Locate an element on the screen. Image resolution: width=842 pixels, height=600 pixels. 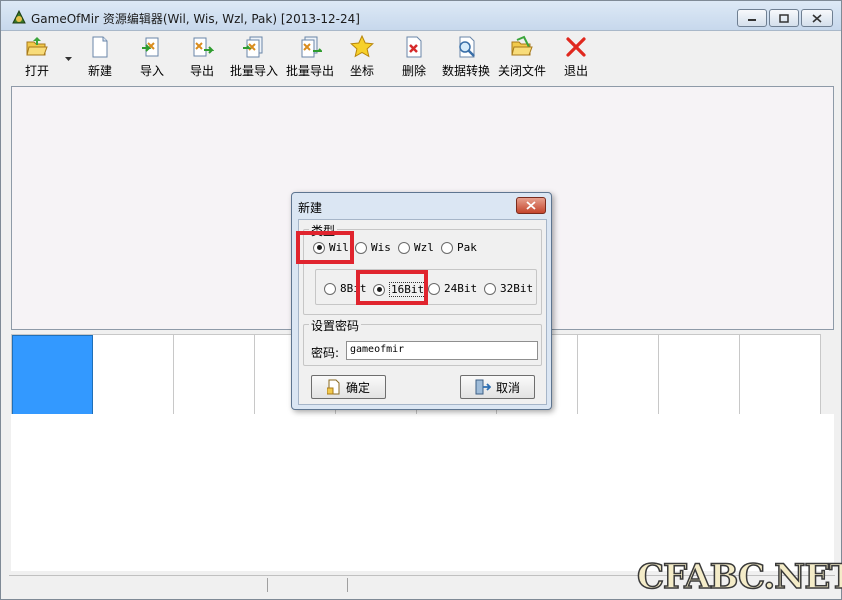
radio-32bit: 32Bit is located at coordinates (508, 288).